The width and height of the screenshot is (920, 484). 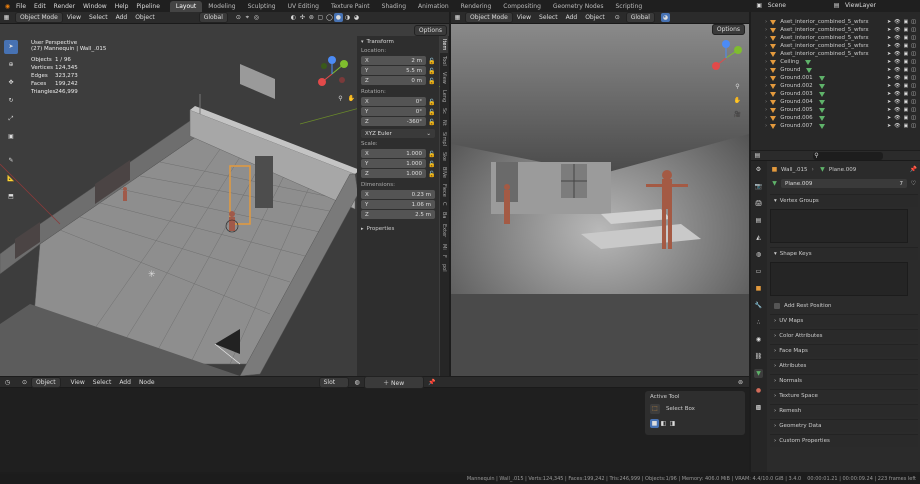 I want to click on new-material-button: ＋ New, so click(x=393, y=382).